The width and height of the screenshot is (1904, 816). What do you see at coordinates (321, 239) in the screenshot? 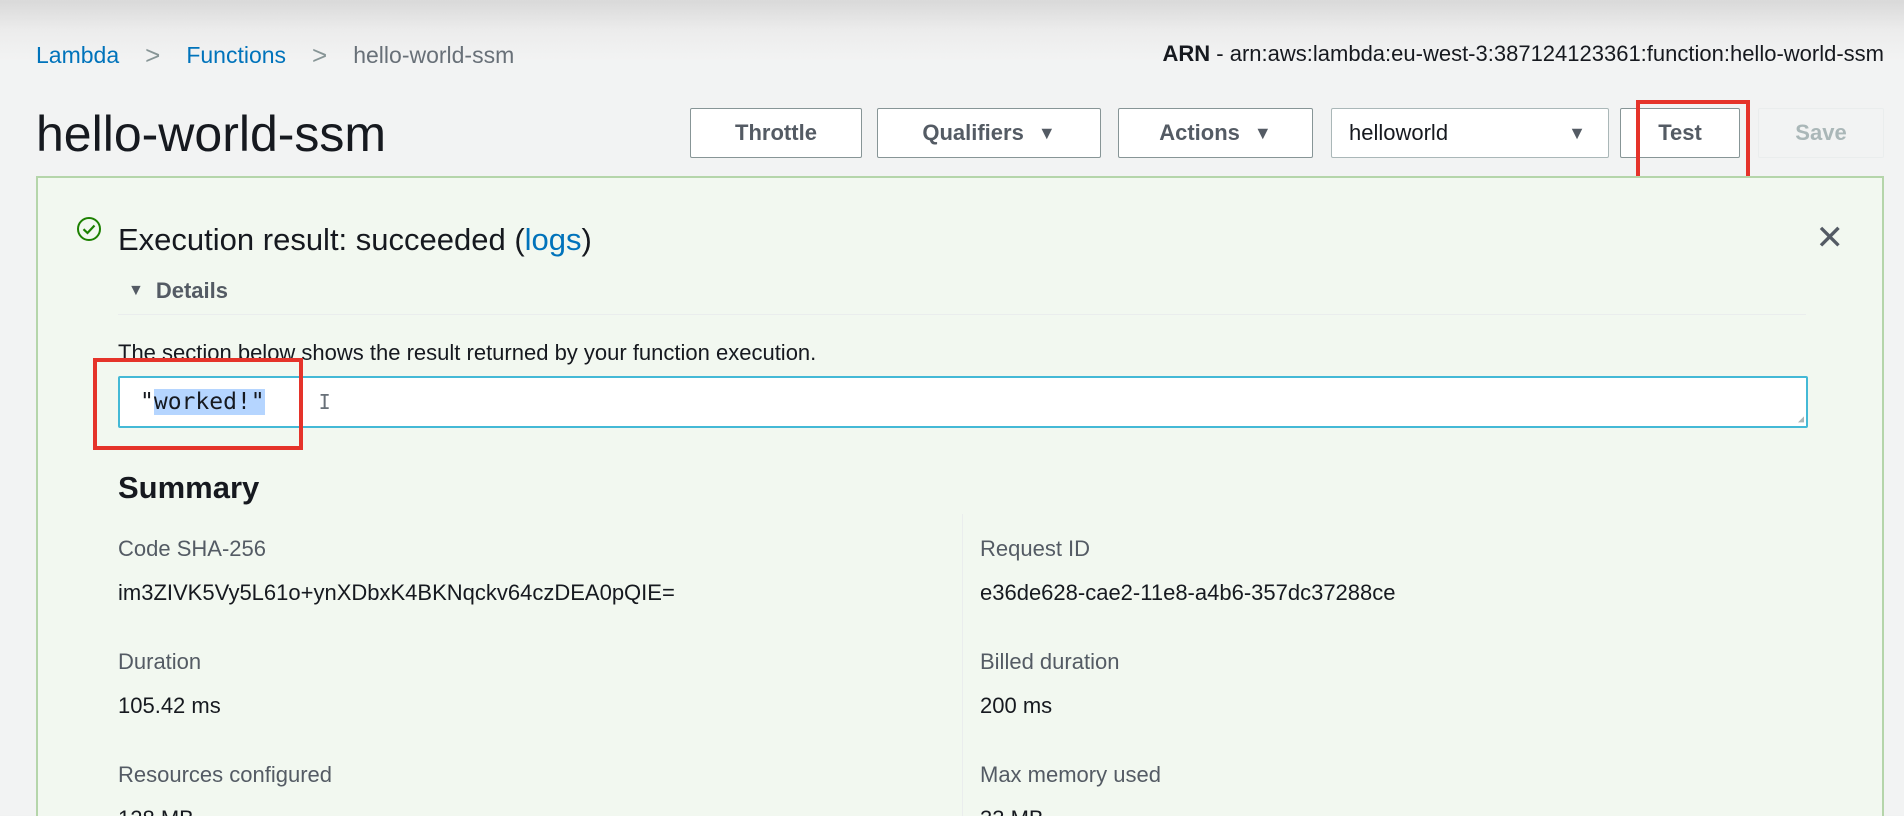
I see `execution-result-status: Execution result: succeeded (` at bounding box center [321, 239].